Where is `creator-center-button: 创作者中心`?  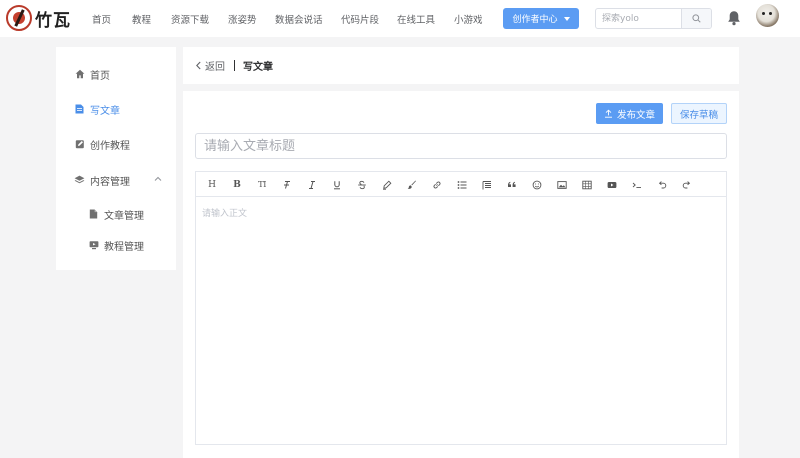 creator-center-button: 创作者中心 is located at coordinates (541, 18).